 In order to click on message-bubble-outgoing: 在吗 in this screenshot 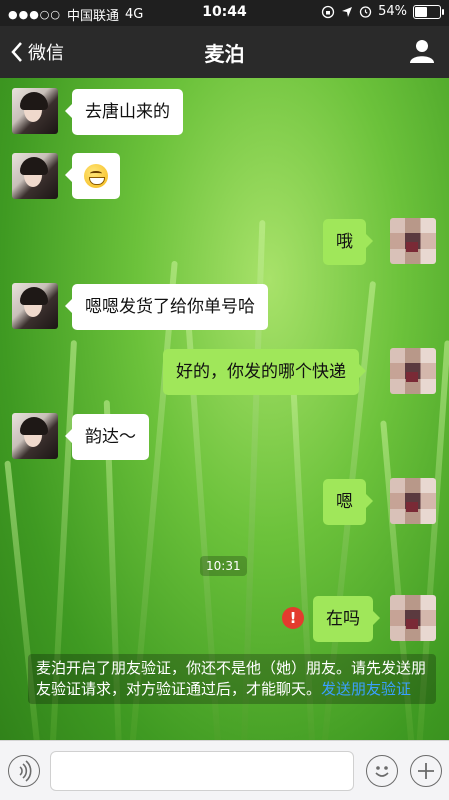, I will do `click(346, 619)`.